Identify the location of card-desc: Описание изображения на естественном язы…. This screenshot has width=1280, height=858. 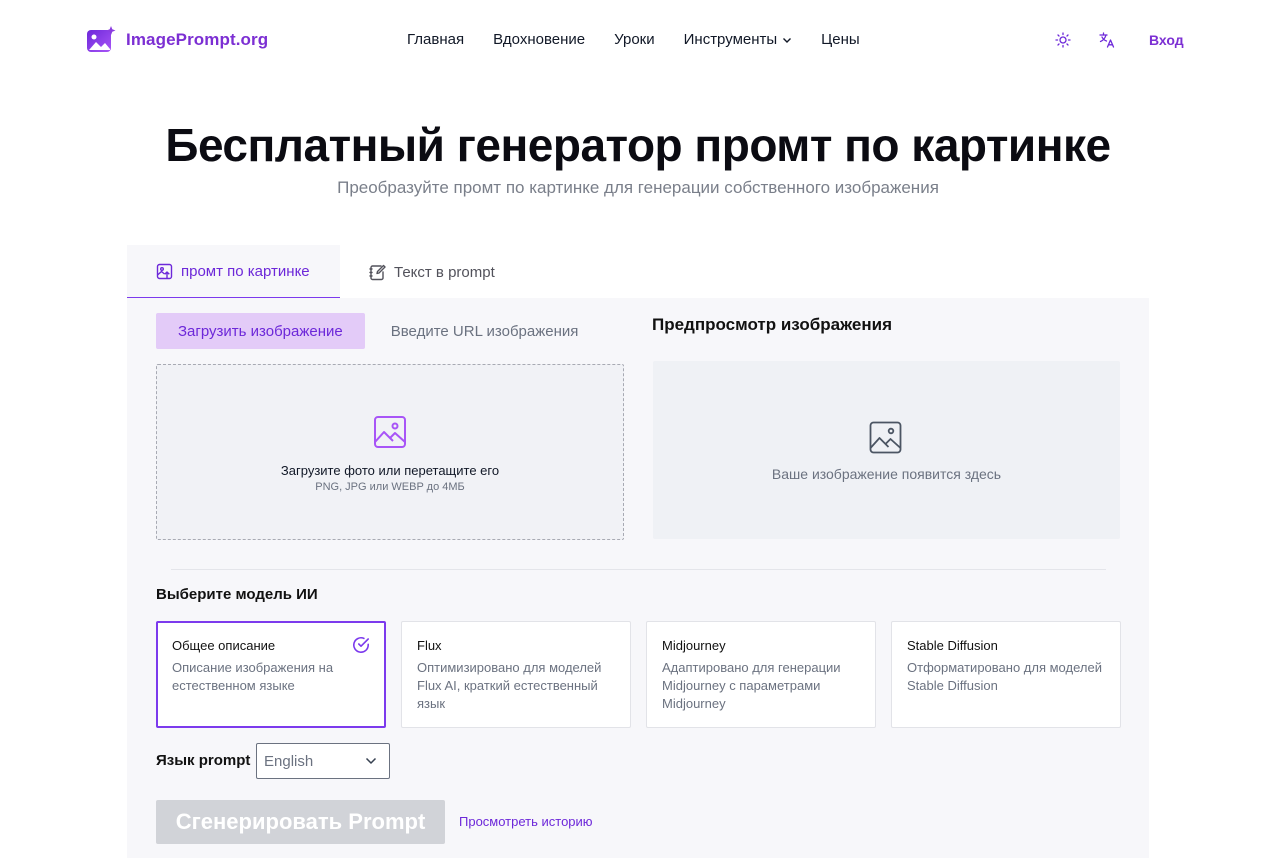
(253, 676).